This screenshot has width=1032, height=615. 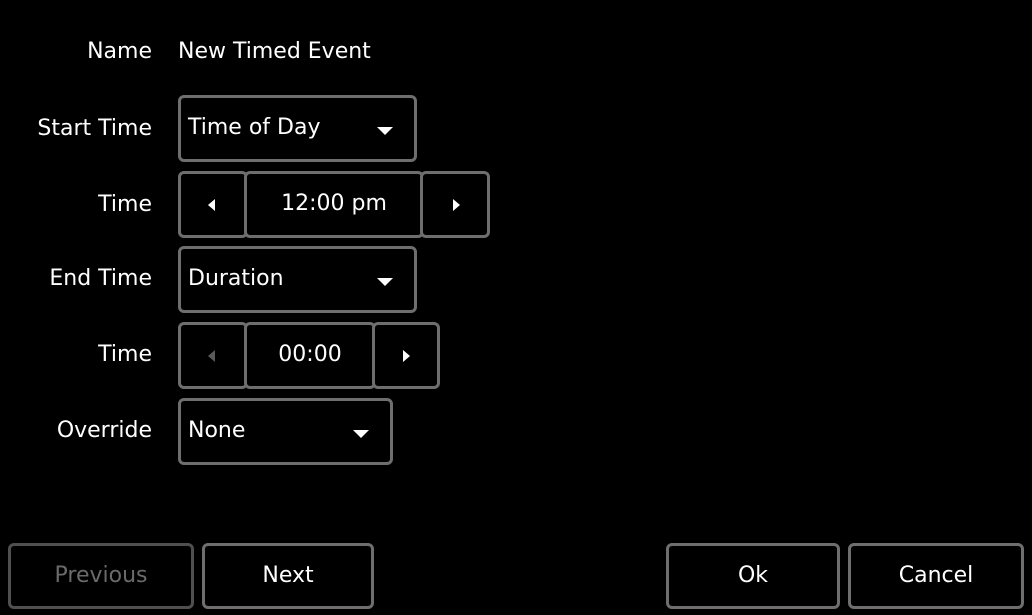 I want to click on duration-decrement-button, so click(x=213, y=355).